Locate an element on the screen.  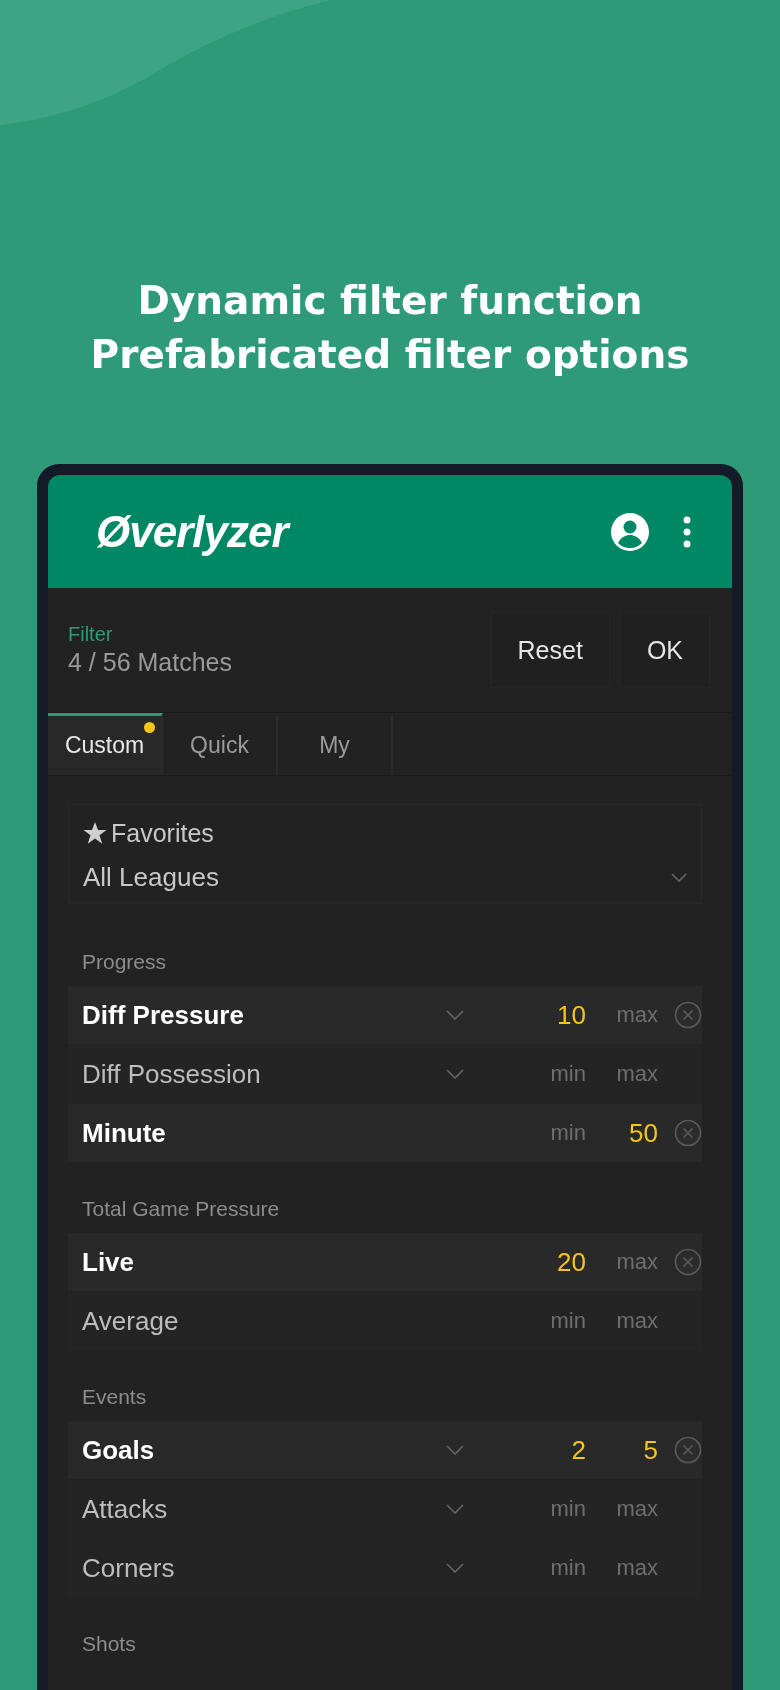
more-icon is located at coordinates (687, 531).